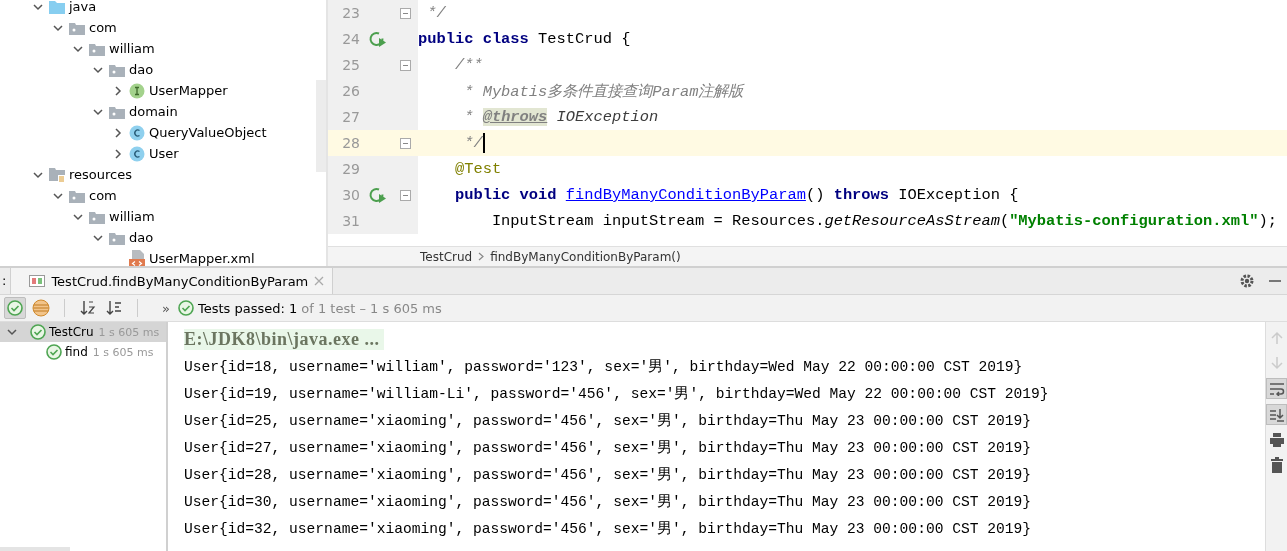 The height and width of the screenshot is (551, 1287). I want to click on breadcrumb: findByManyConditionByParam(), so click(585, 256).